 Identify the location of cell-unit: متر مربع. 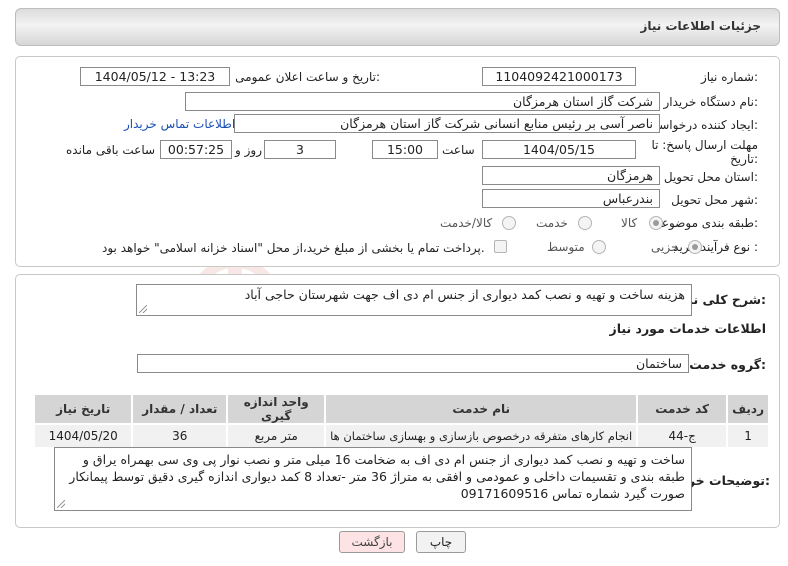
(276, 436).